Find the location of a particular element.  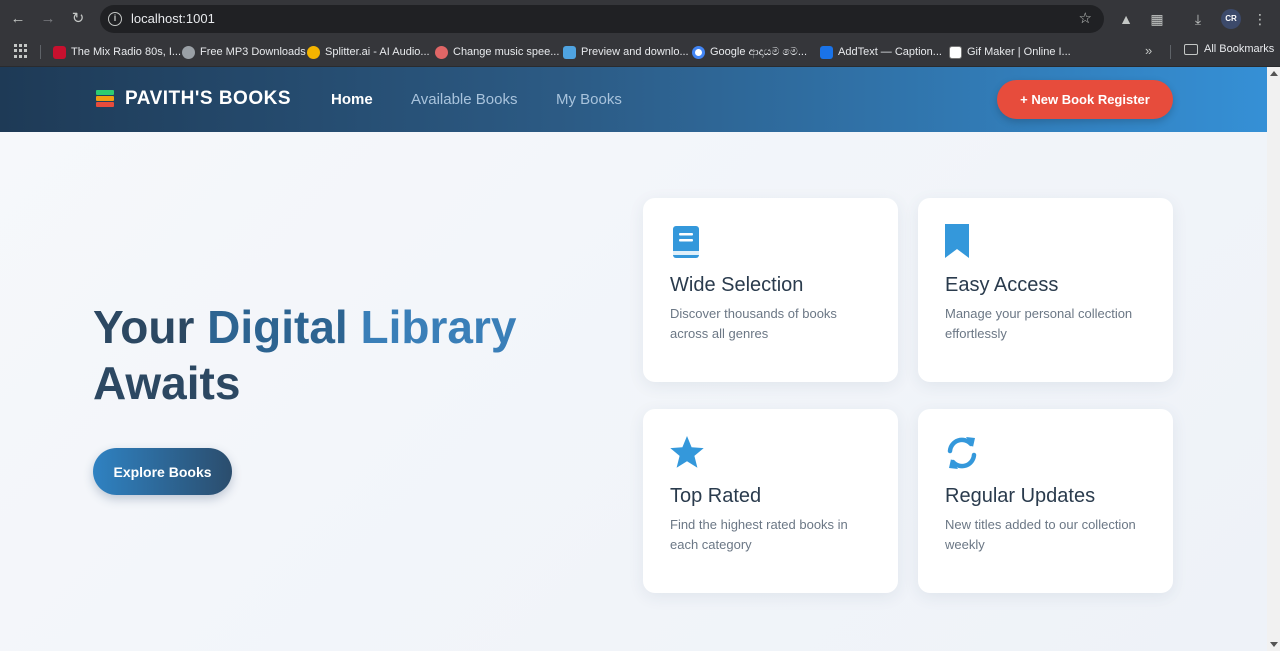

brand-logo: PAVITH'S BOOKS is located at coordinates (192, 99).